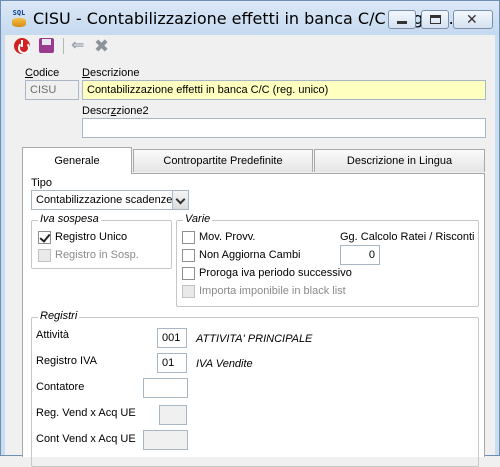 The width and height of the screenshot is (500, 467). I want to click on tab-descrizione-in-lingua: Descrizione in Lingua, so click(399, 160).